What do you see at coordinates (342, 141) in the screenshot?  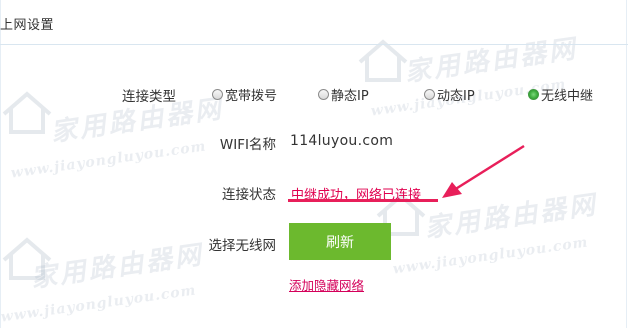 I see `wifi-name-value: 114luyou.com` at bounding box center [342, 141].